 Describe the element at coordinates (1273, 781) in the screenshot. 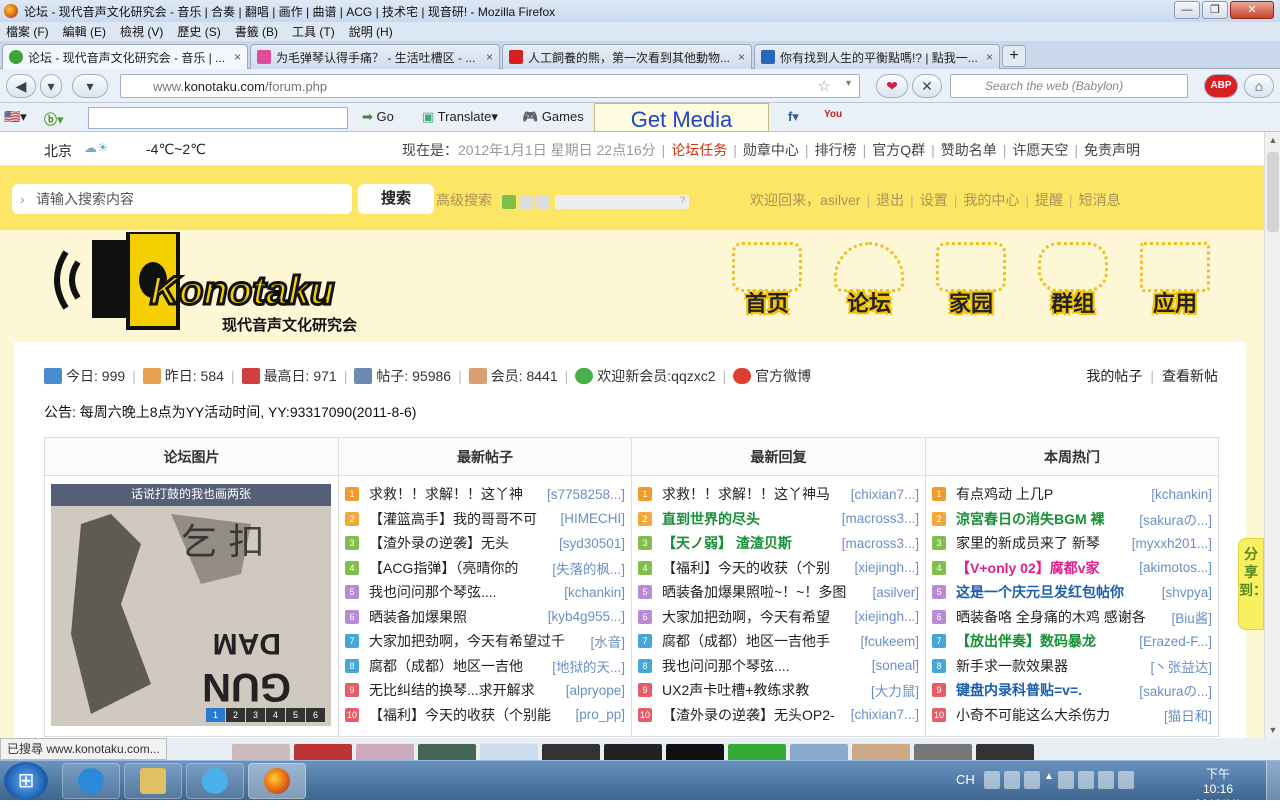

I see `show-desktop-button` at that location.